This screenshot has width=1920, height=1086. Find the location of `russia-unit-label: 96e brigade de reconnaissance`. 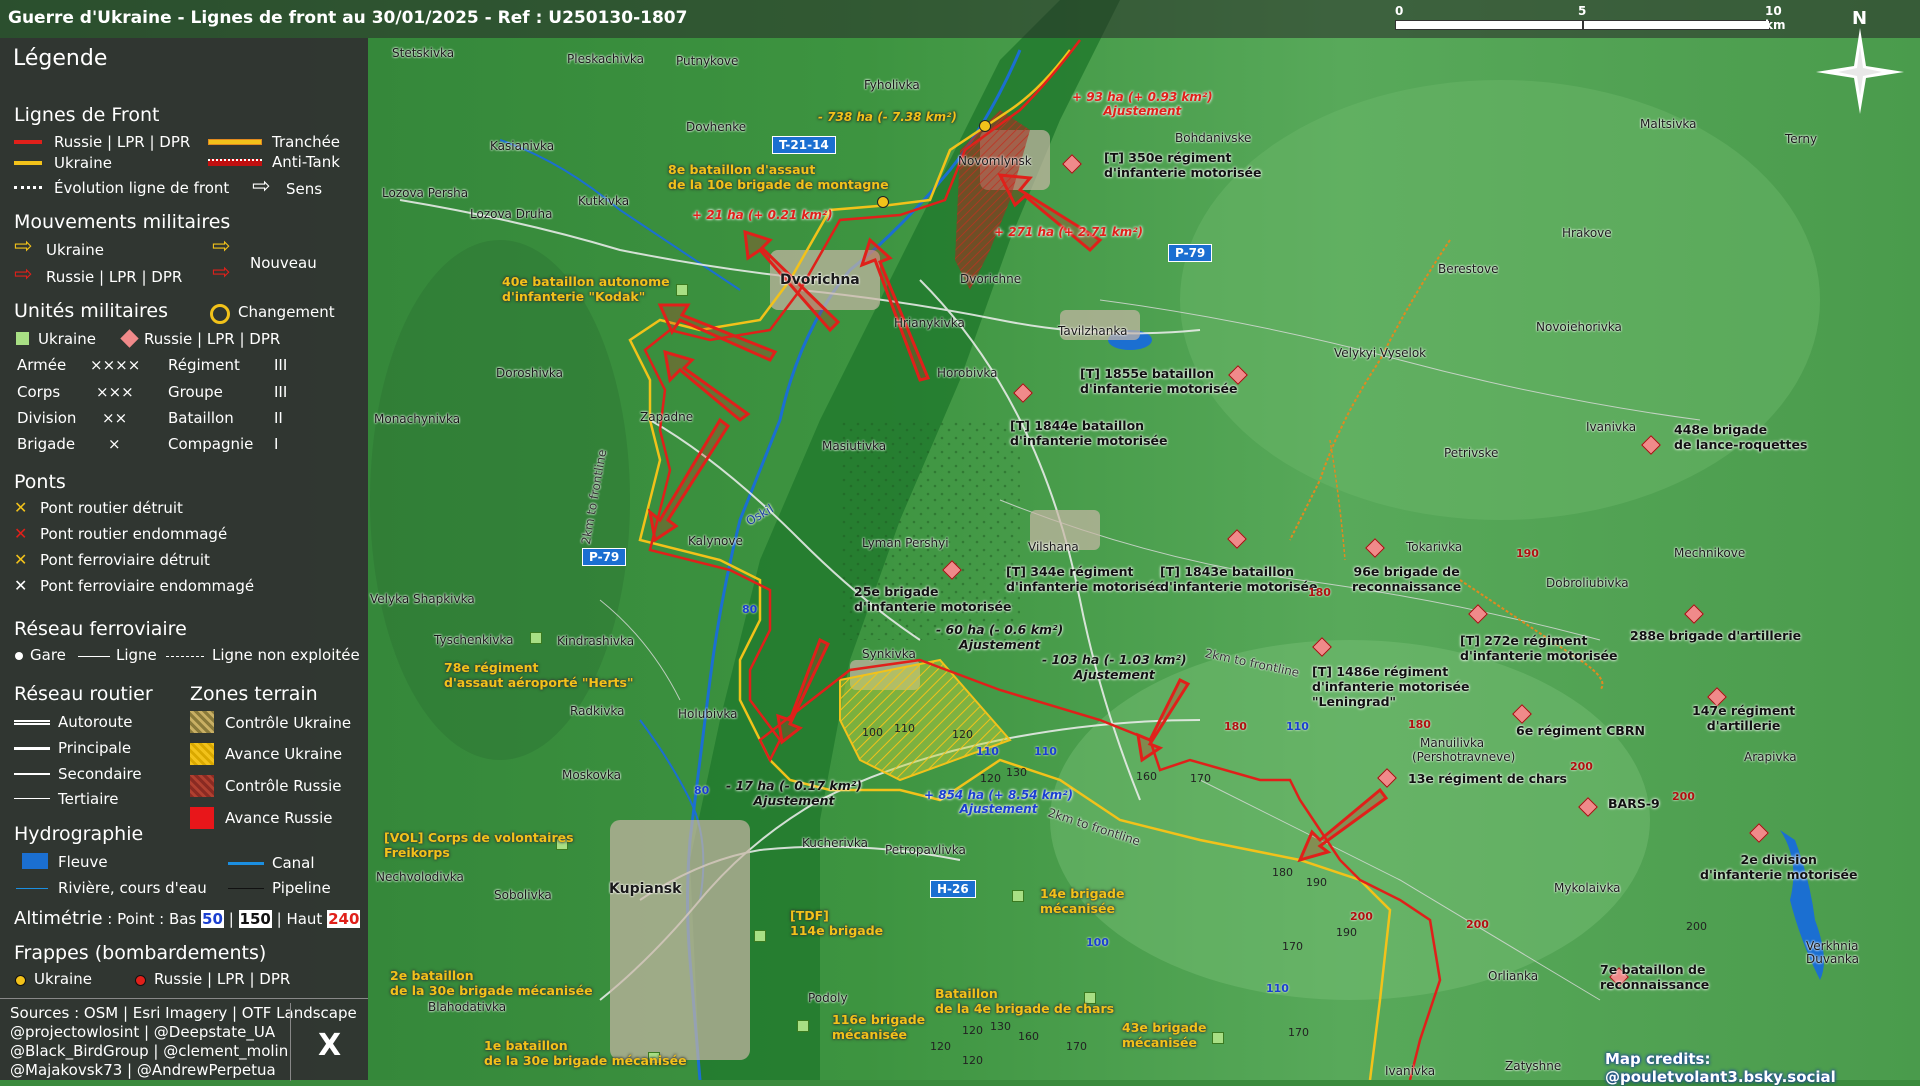

russia-unit-label: 96e brigade de reconnaissance is located at coordinates (1407, 579).